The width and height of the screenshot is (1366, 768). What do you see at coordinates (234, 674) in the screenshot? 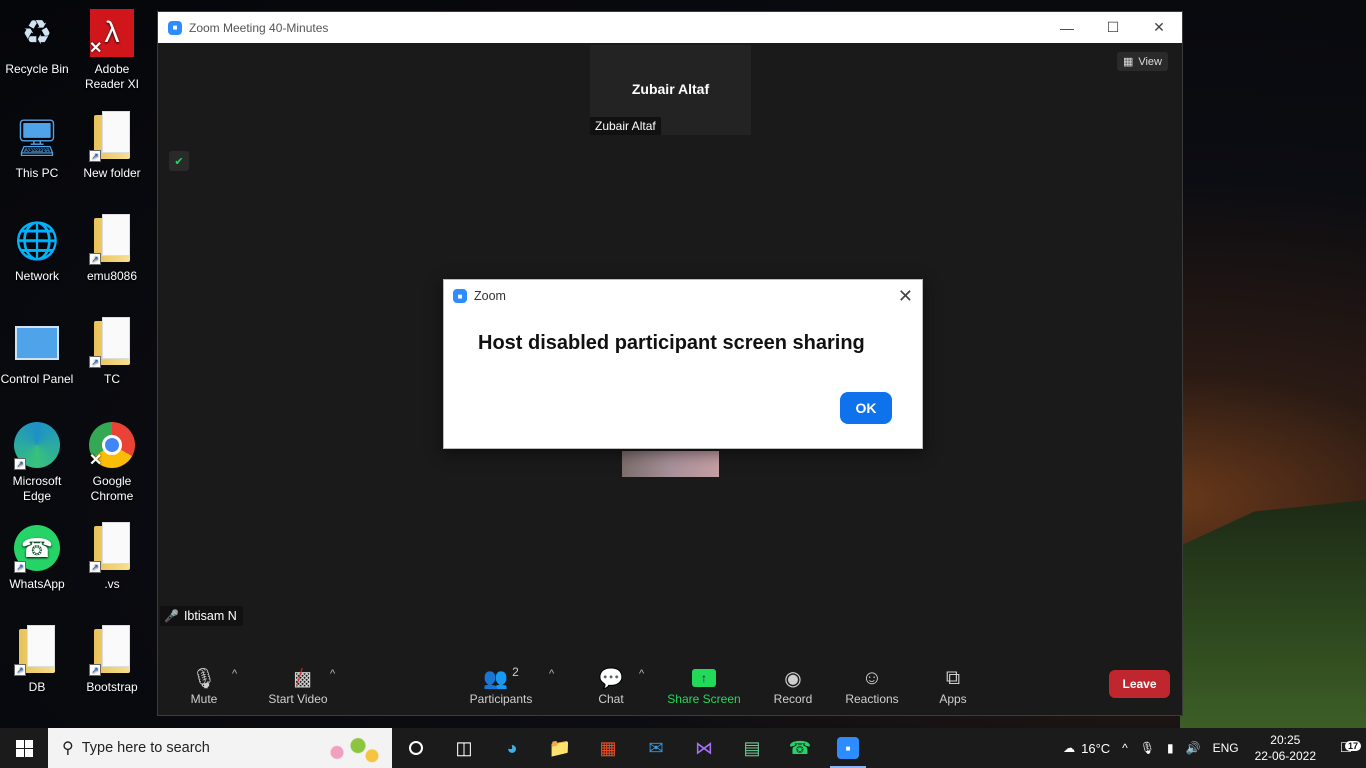
I see `audio-options-caret: ^` at bounding box center [234, 674].